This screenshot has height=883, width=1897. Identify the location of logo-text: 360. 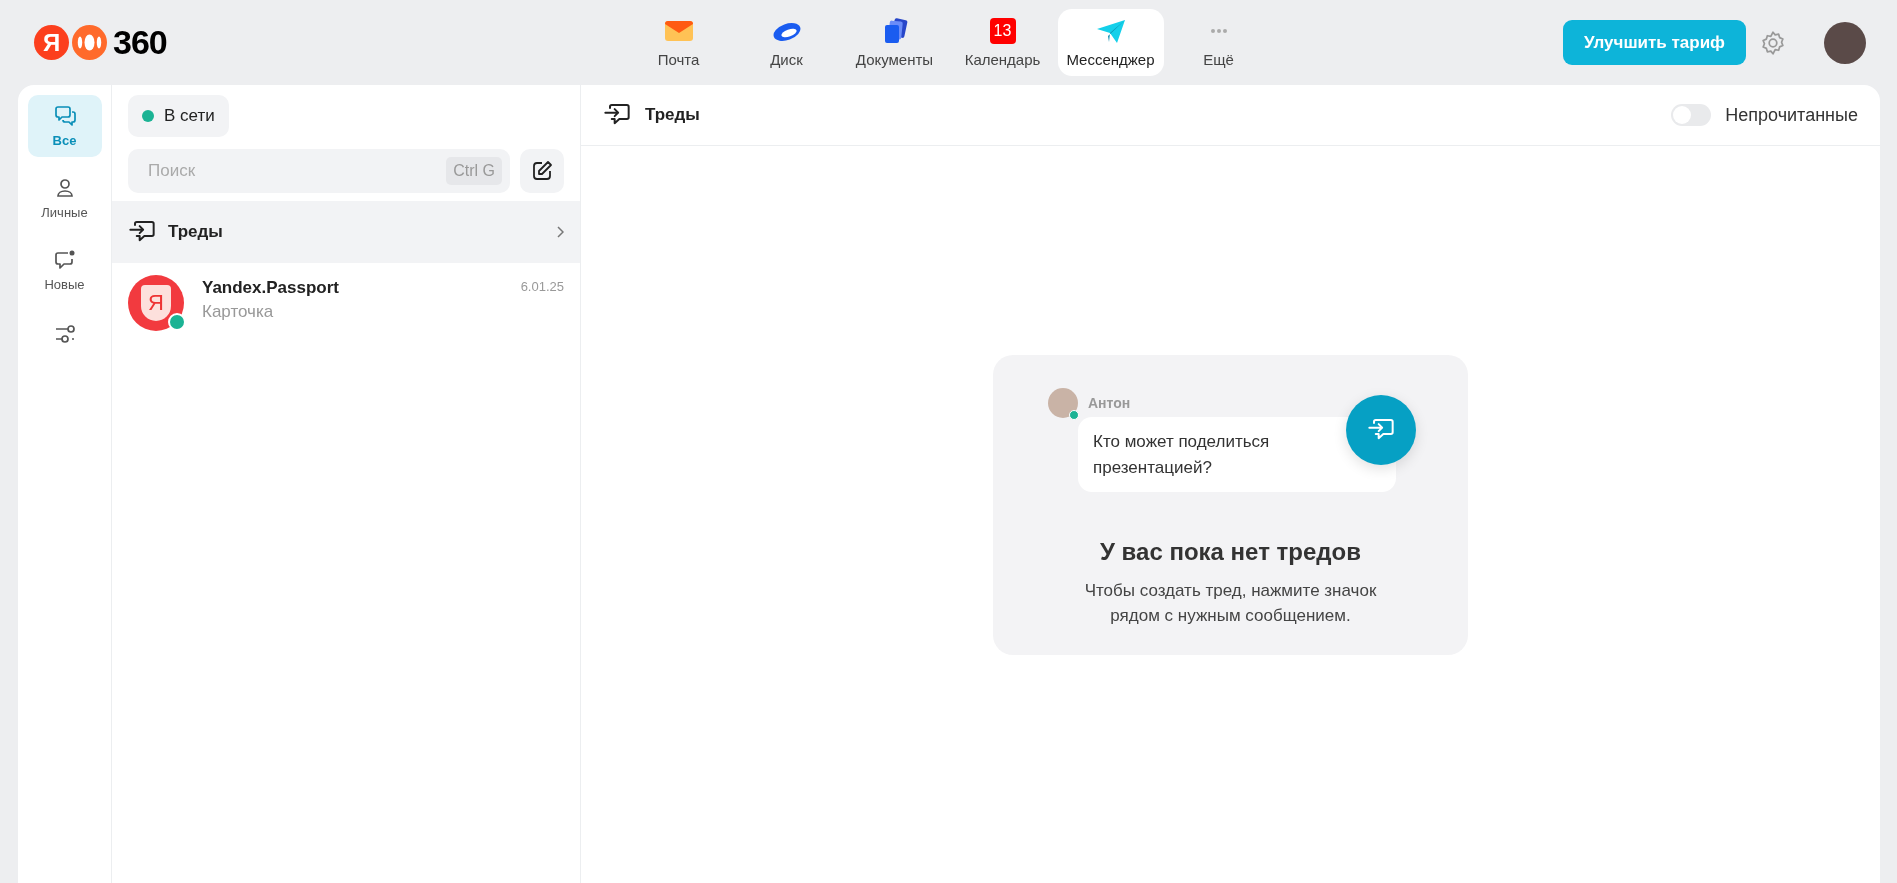
(140, 42).